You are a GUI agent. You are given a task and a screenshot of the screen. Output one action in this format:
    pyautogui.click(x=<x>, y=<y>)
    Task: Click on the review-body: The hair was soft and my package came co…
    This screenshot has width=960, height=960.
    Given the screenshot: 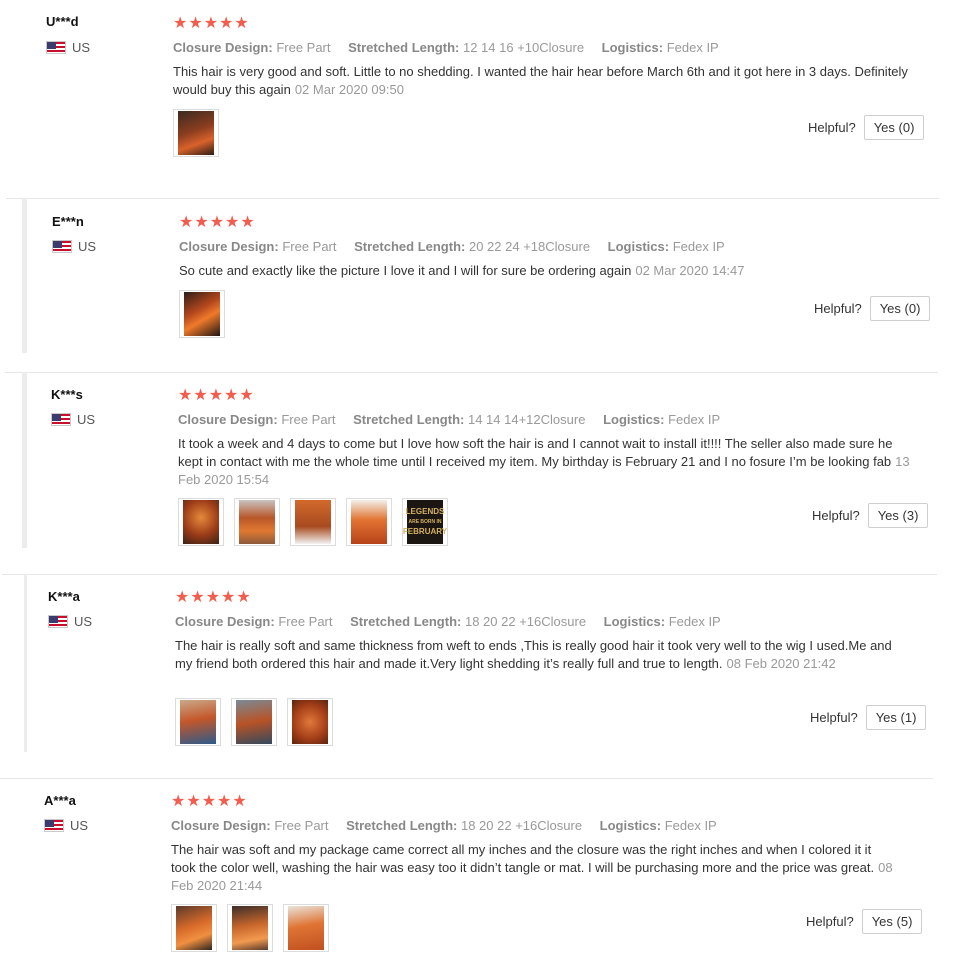 What is the action you would take?
    pyautogui.click(x=523, y=858)
    